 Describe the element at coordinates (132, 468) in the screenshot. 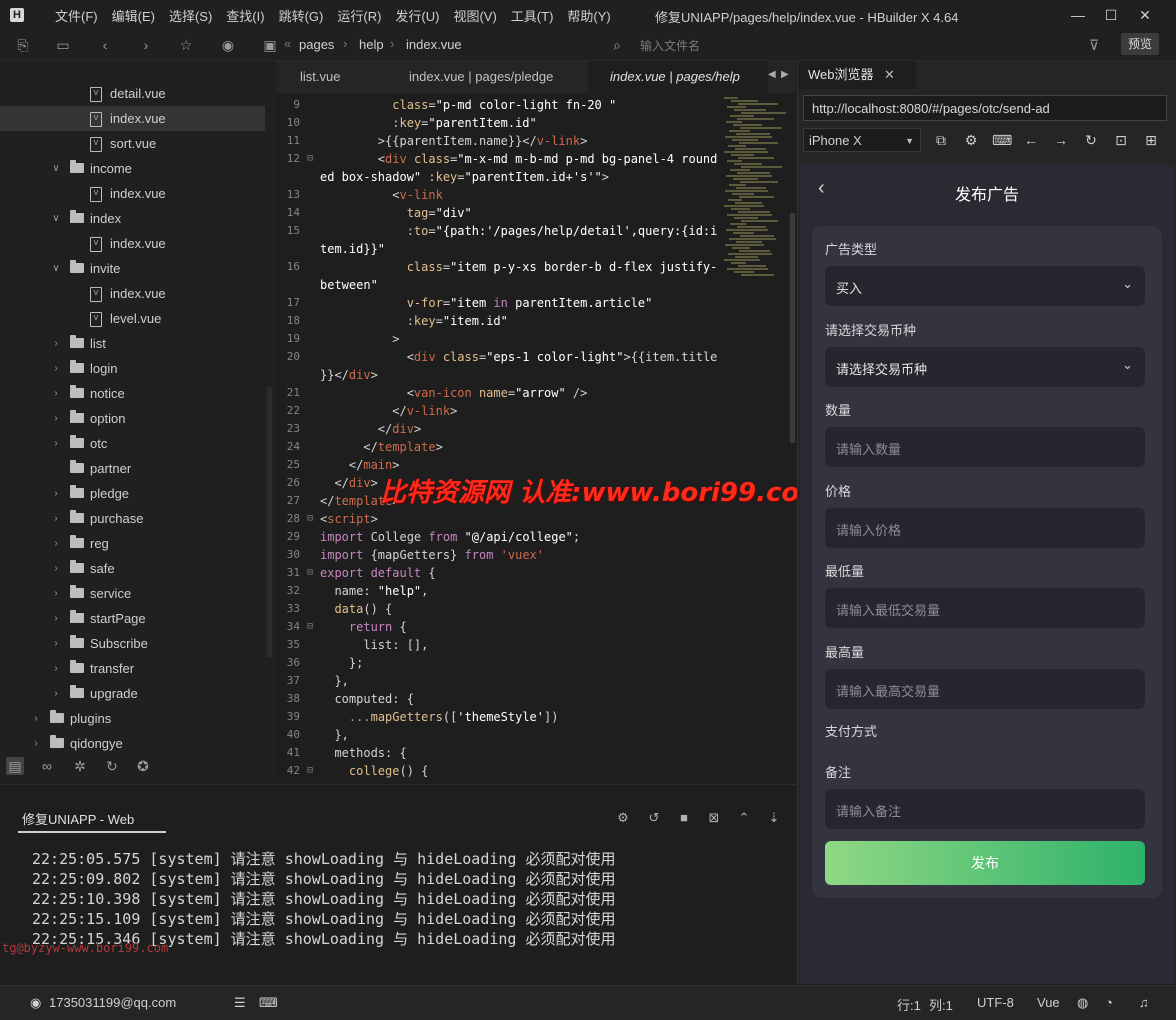

I see `tree-folder: partner` at that location.